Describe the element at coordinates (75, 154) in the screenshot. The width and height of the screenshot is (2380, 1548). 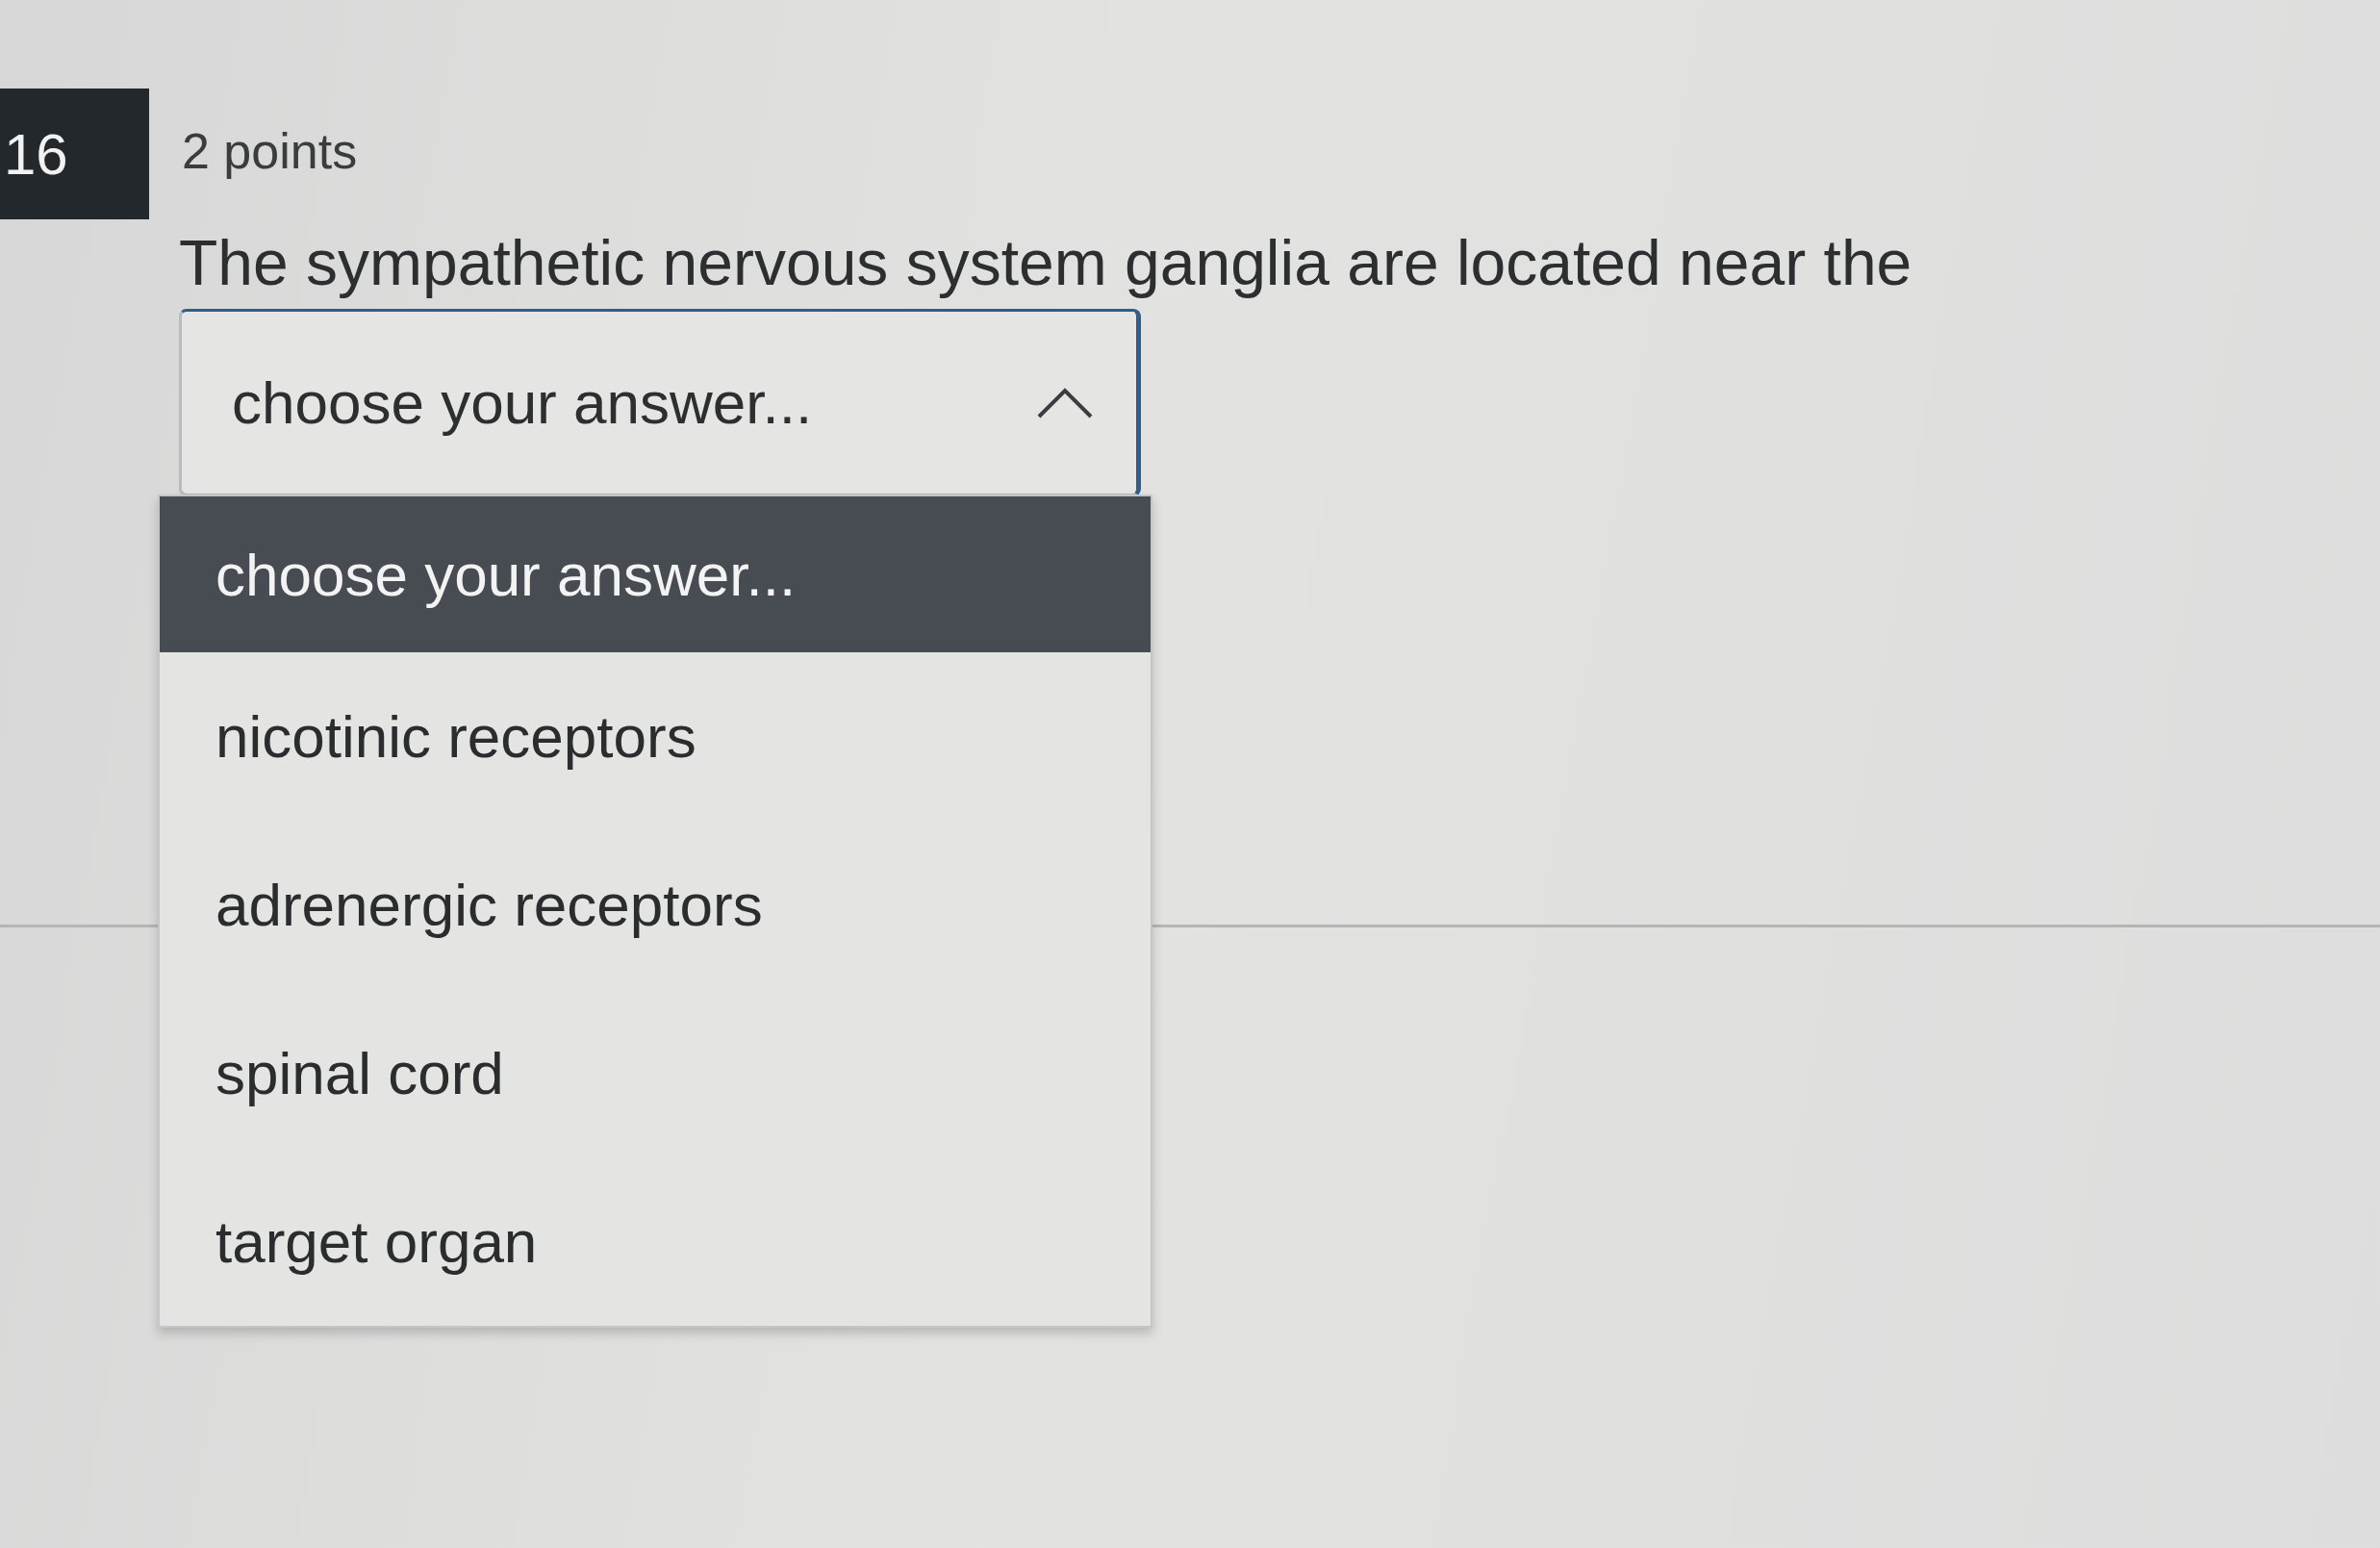
I see `question-number: 16` at that location.